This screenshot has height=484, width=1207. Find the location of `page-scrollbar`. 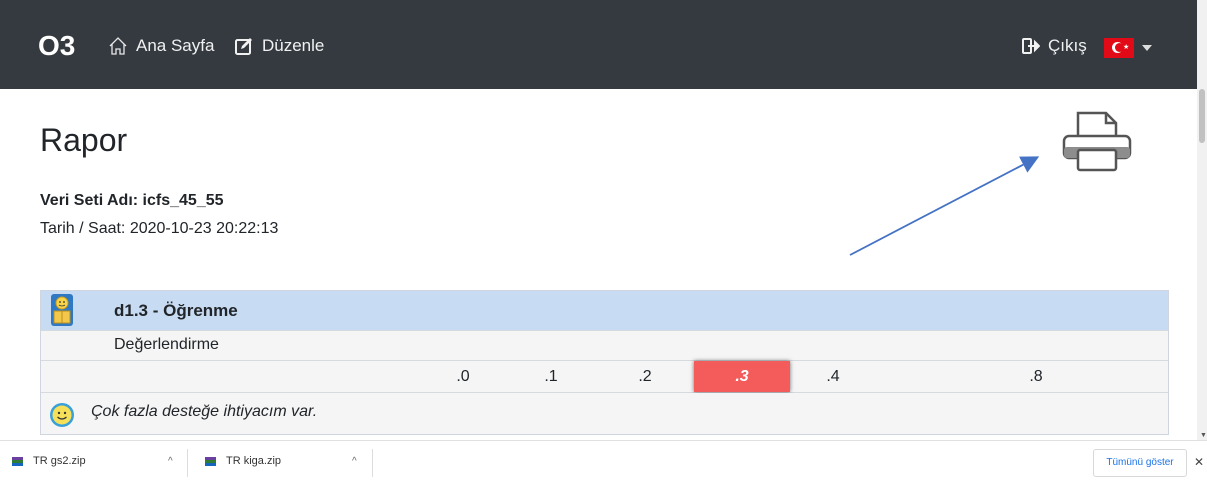

page-scrollbar is located at coordinates (1202, 220).